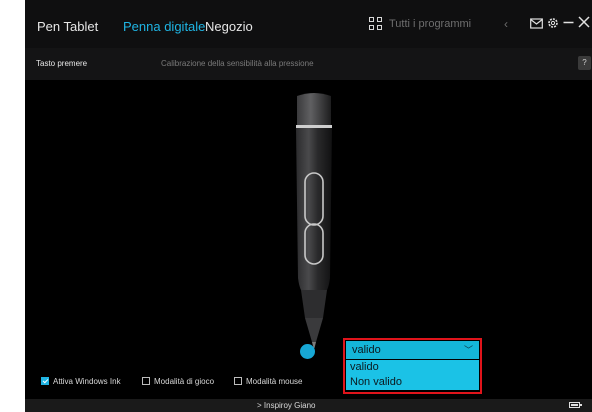 This screenshot has height=412, width=592. I want to click on windows-ink-option: Attiva Windows Ink, so click(81, 381).